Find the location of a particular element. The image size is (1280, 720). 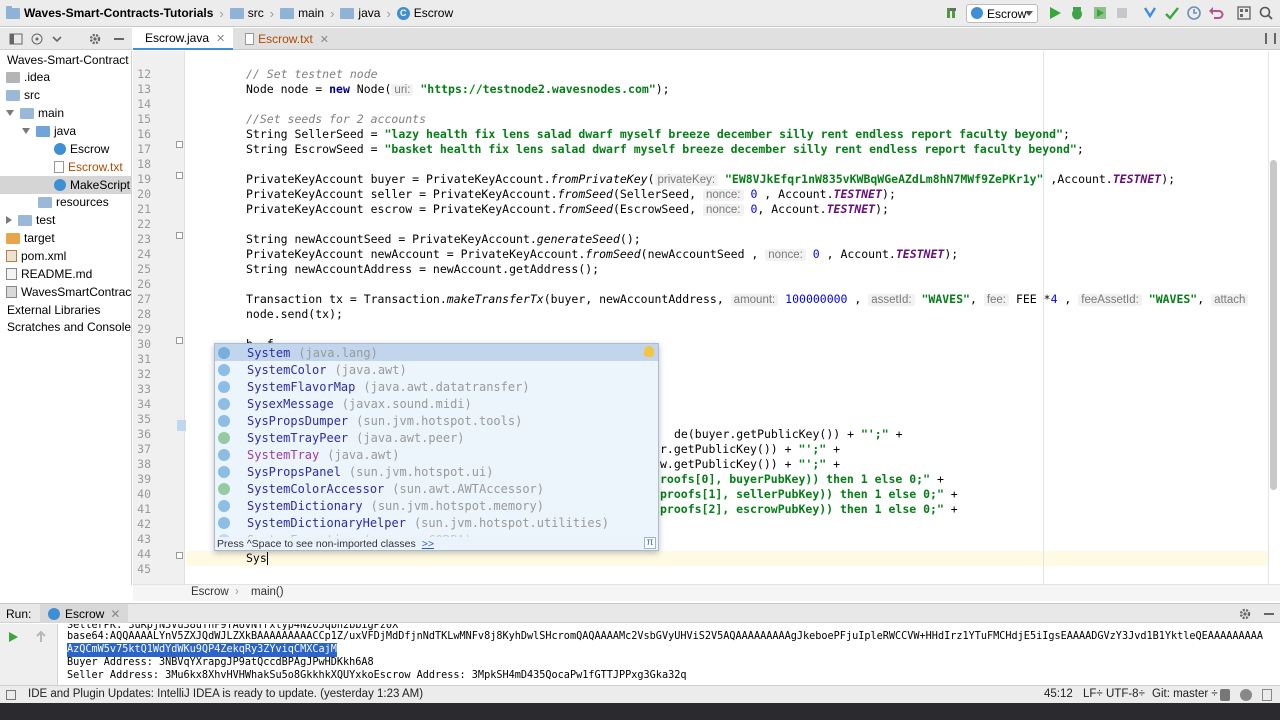

line-separator: LF÷ is located at coordinates (1093, 694).